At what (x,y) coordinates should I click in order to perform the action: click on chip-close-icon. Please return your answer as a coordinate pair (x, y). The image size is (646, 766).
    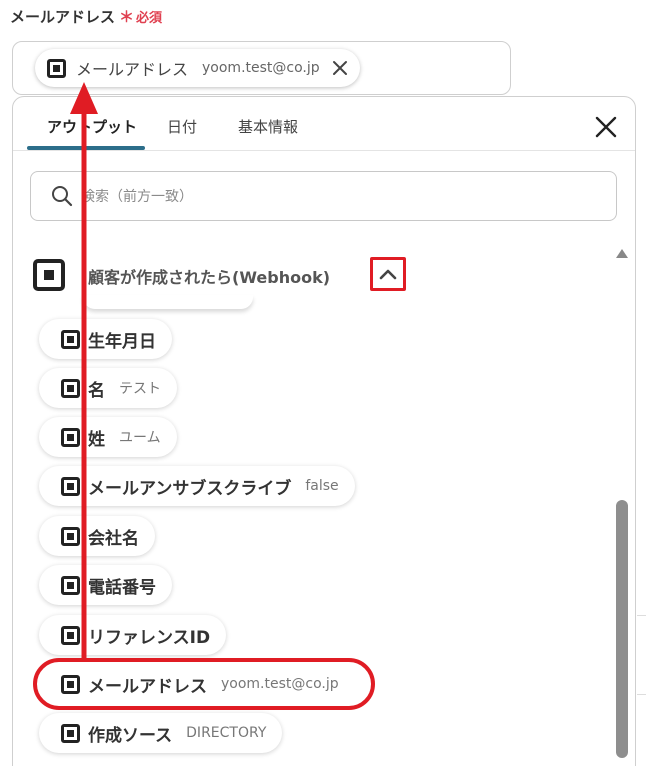
    Looking at the image, I should click on (340, 68).